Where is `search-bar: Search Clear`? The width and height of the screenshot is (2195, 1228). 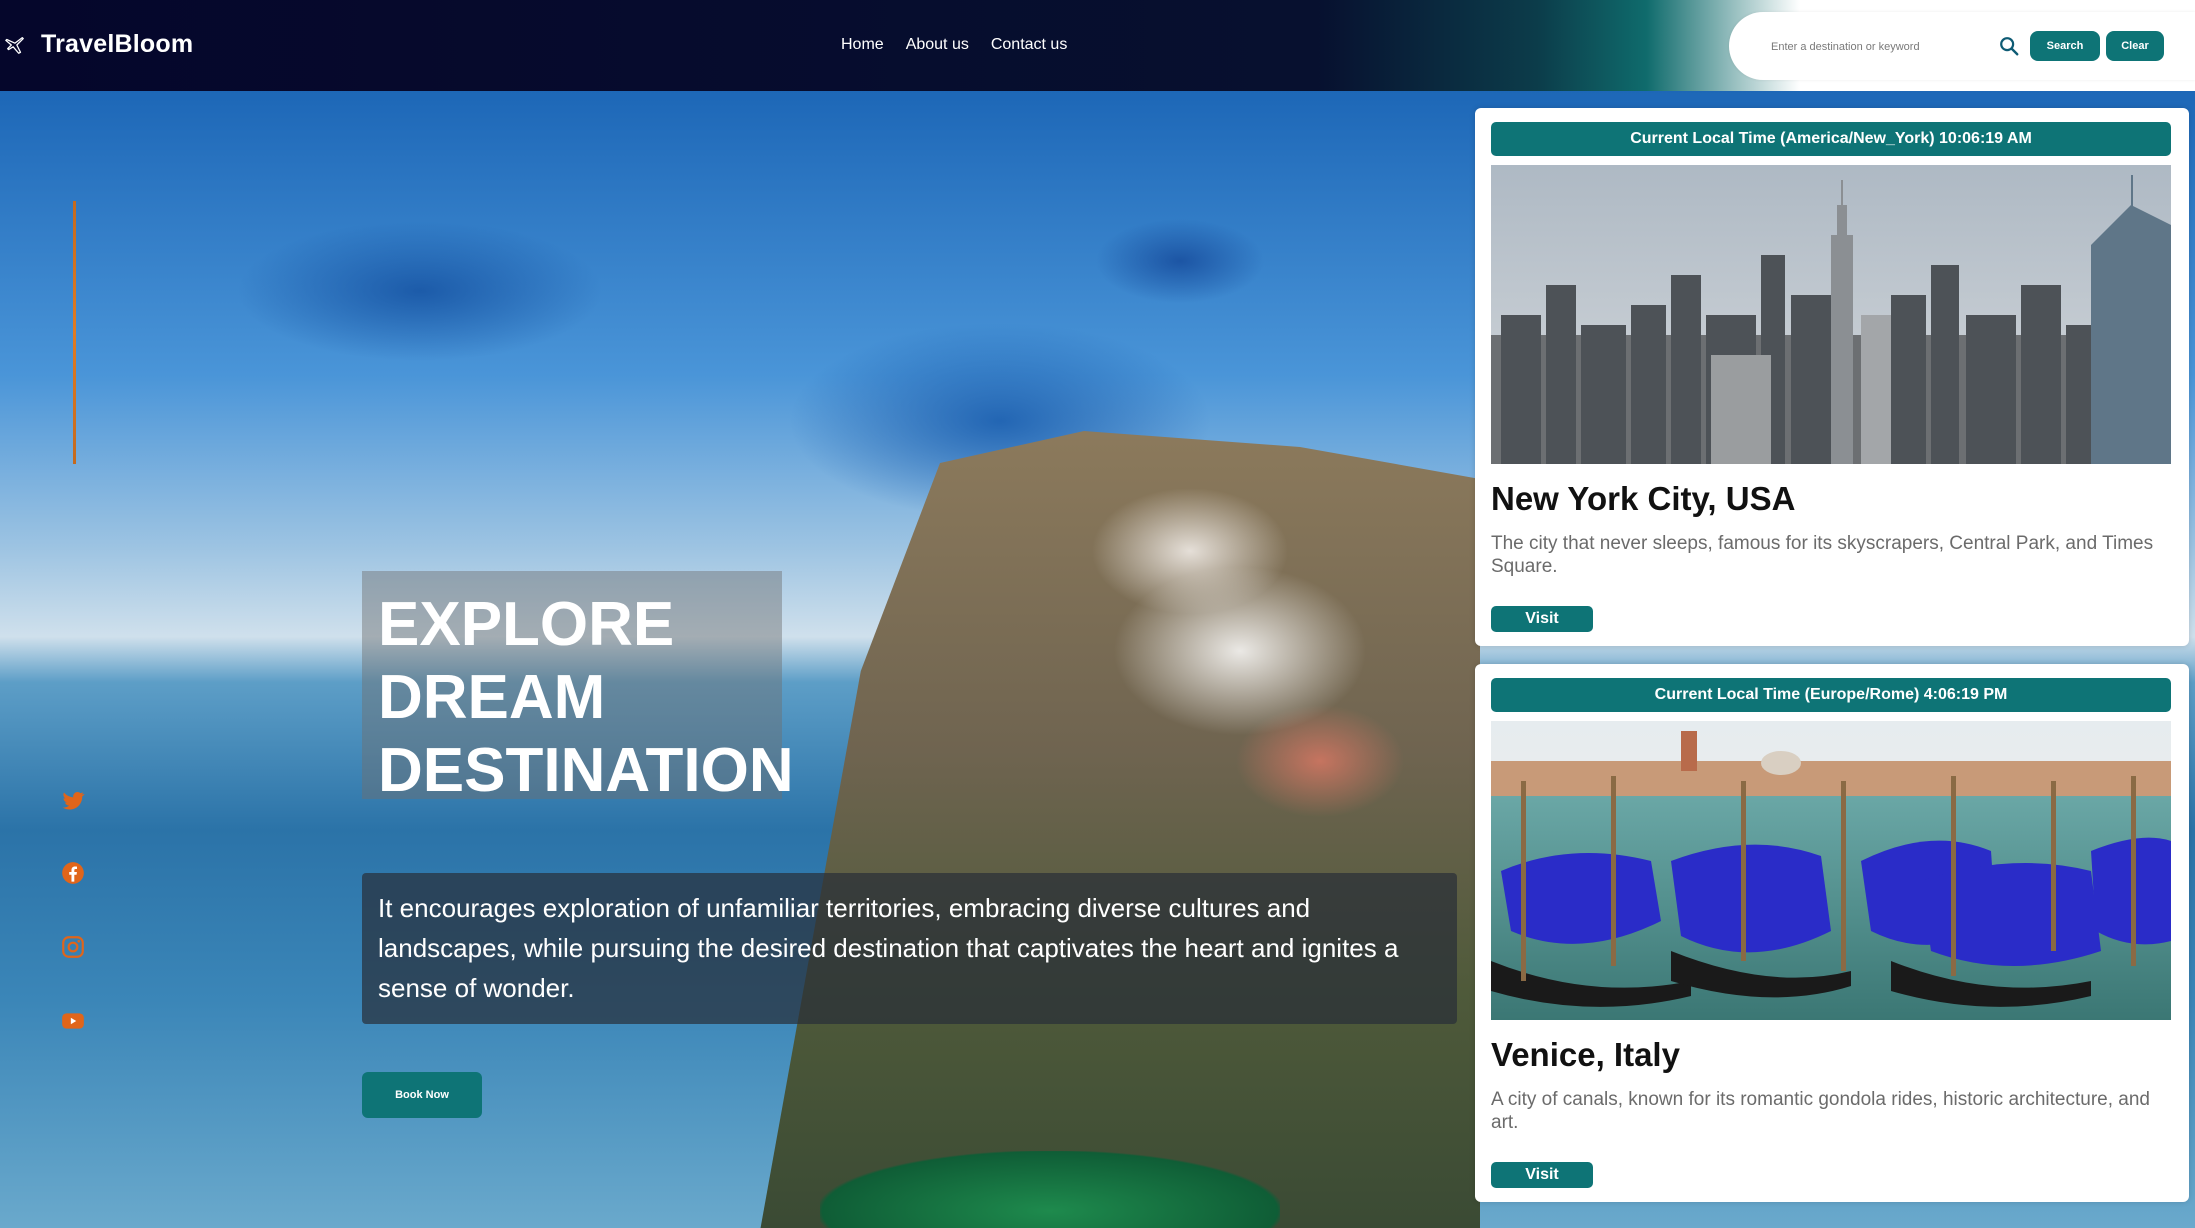 search-bar: Search Clear is located at coordinates (1962, 46).